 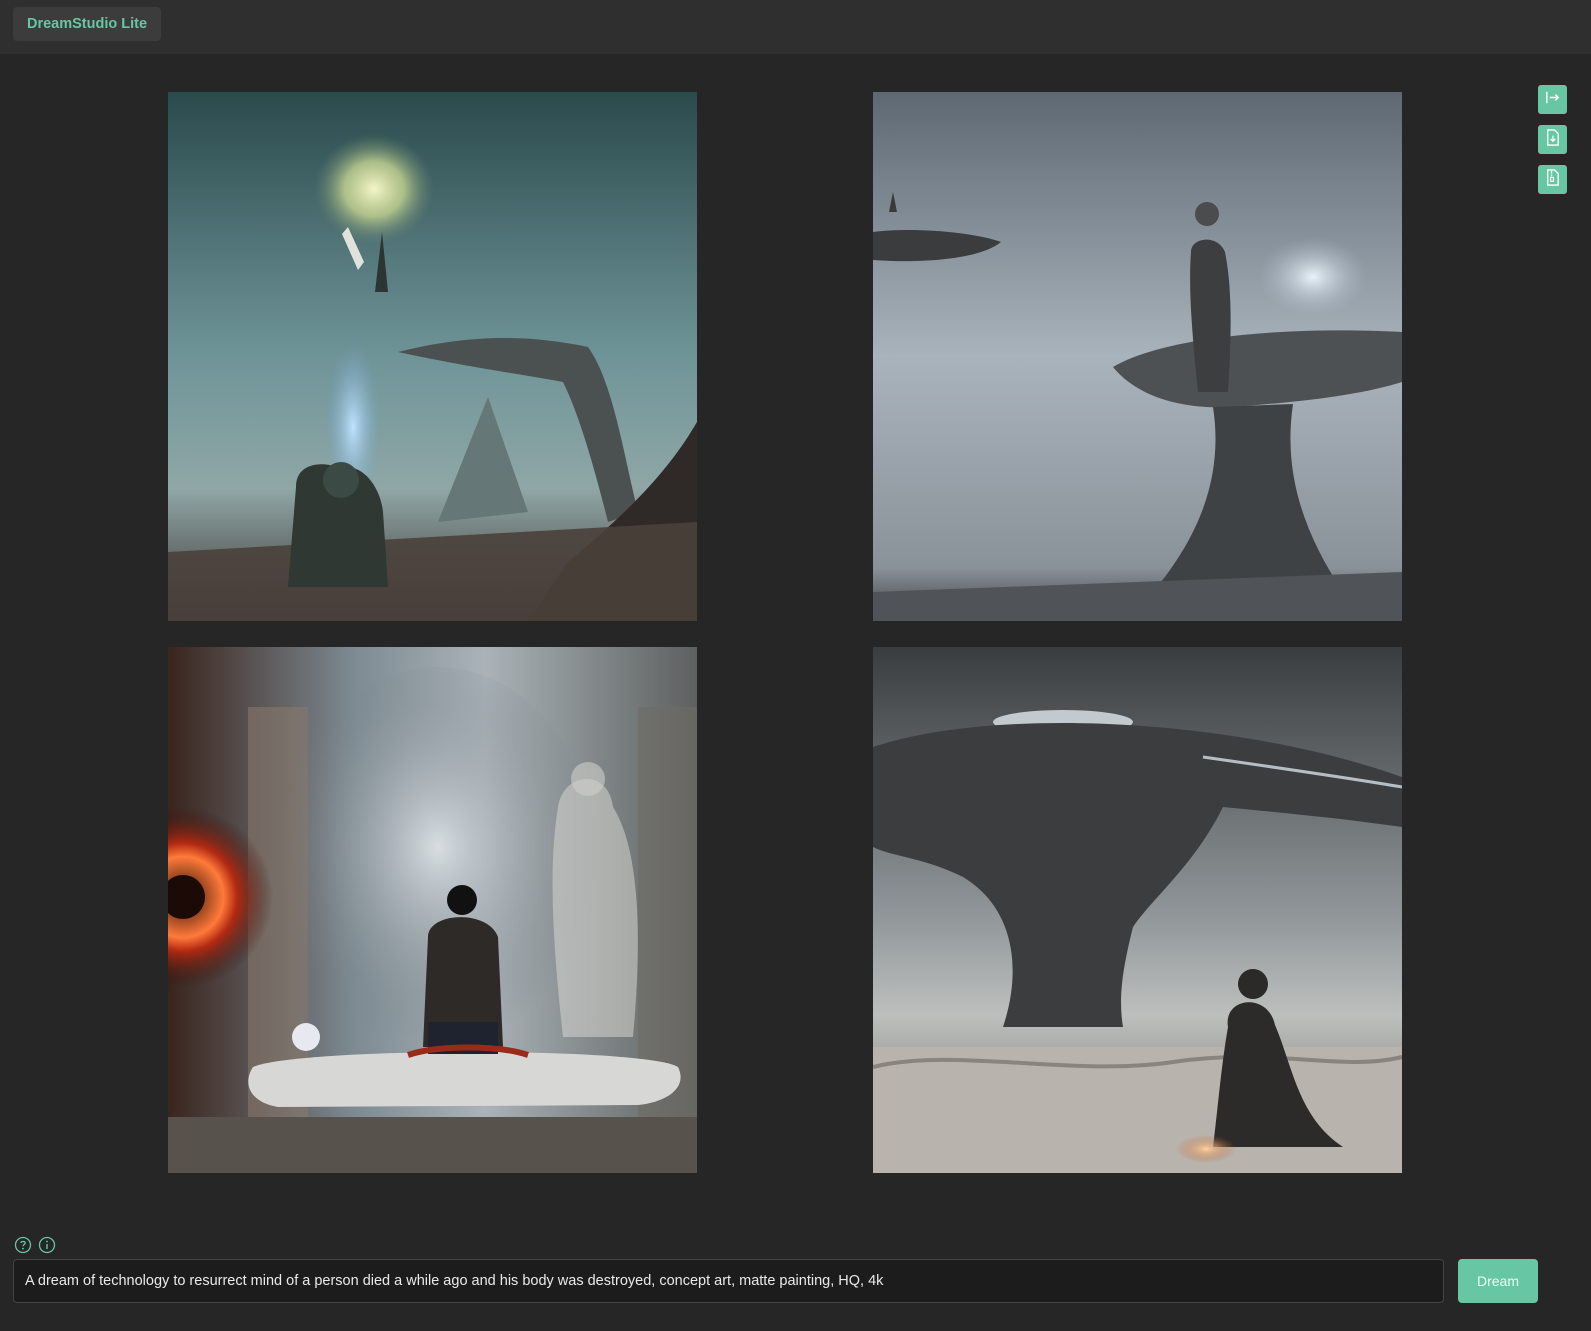 What do you see at coordinates (35, 1245) in the screenshot?
I see `prompt-help-icons` at bounding box center [35, 1245].